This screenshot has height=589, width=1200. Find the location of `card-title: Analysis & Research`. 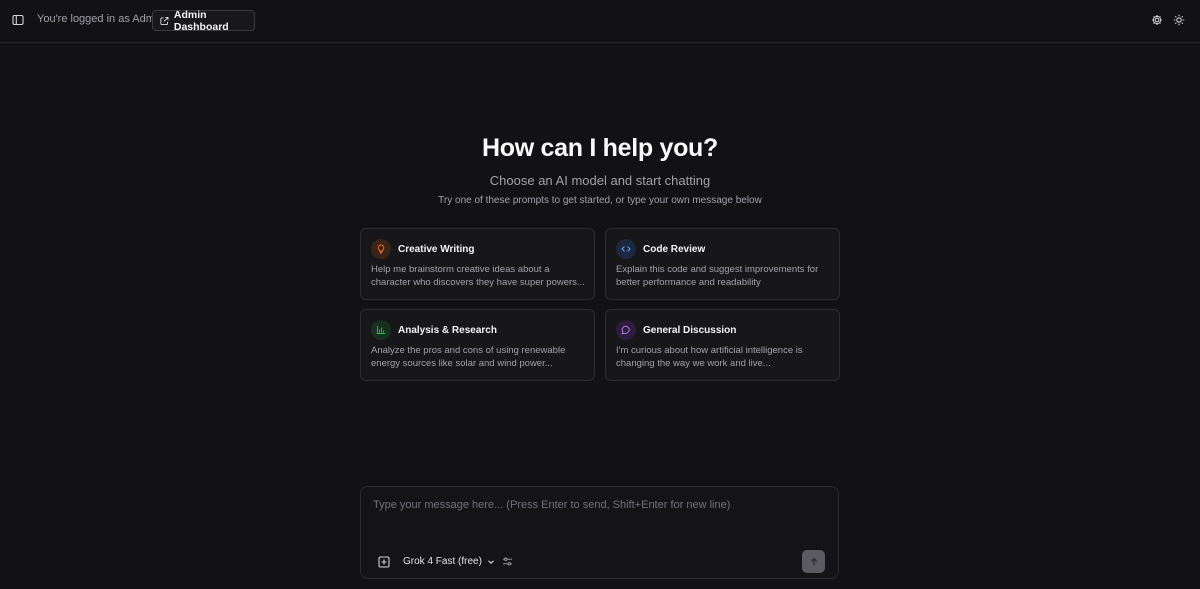

card-title: Analysis & Research is located at coordinates (447, 330).